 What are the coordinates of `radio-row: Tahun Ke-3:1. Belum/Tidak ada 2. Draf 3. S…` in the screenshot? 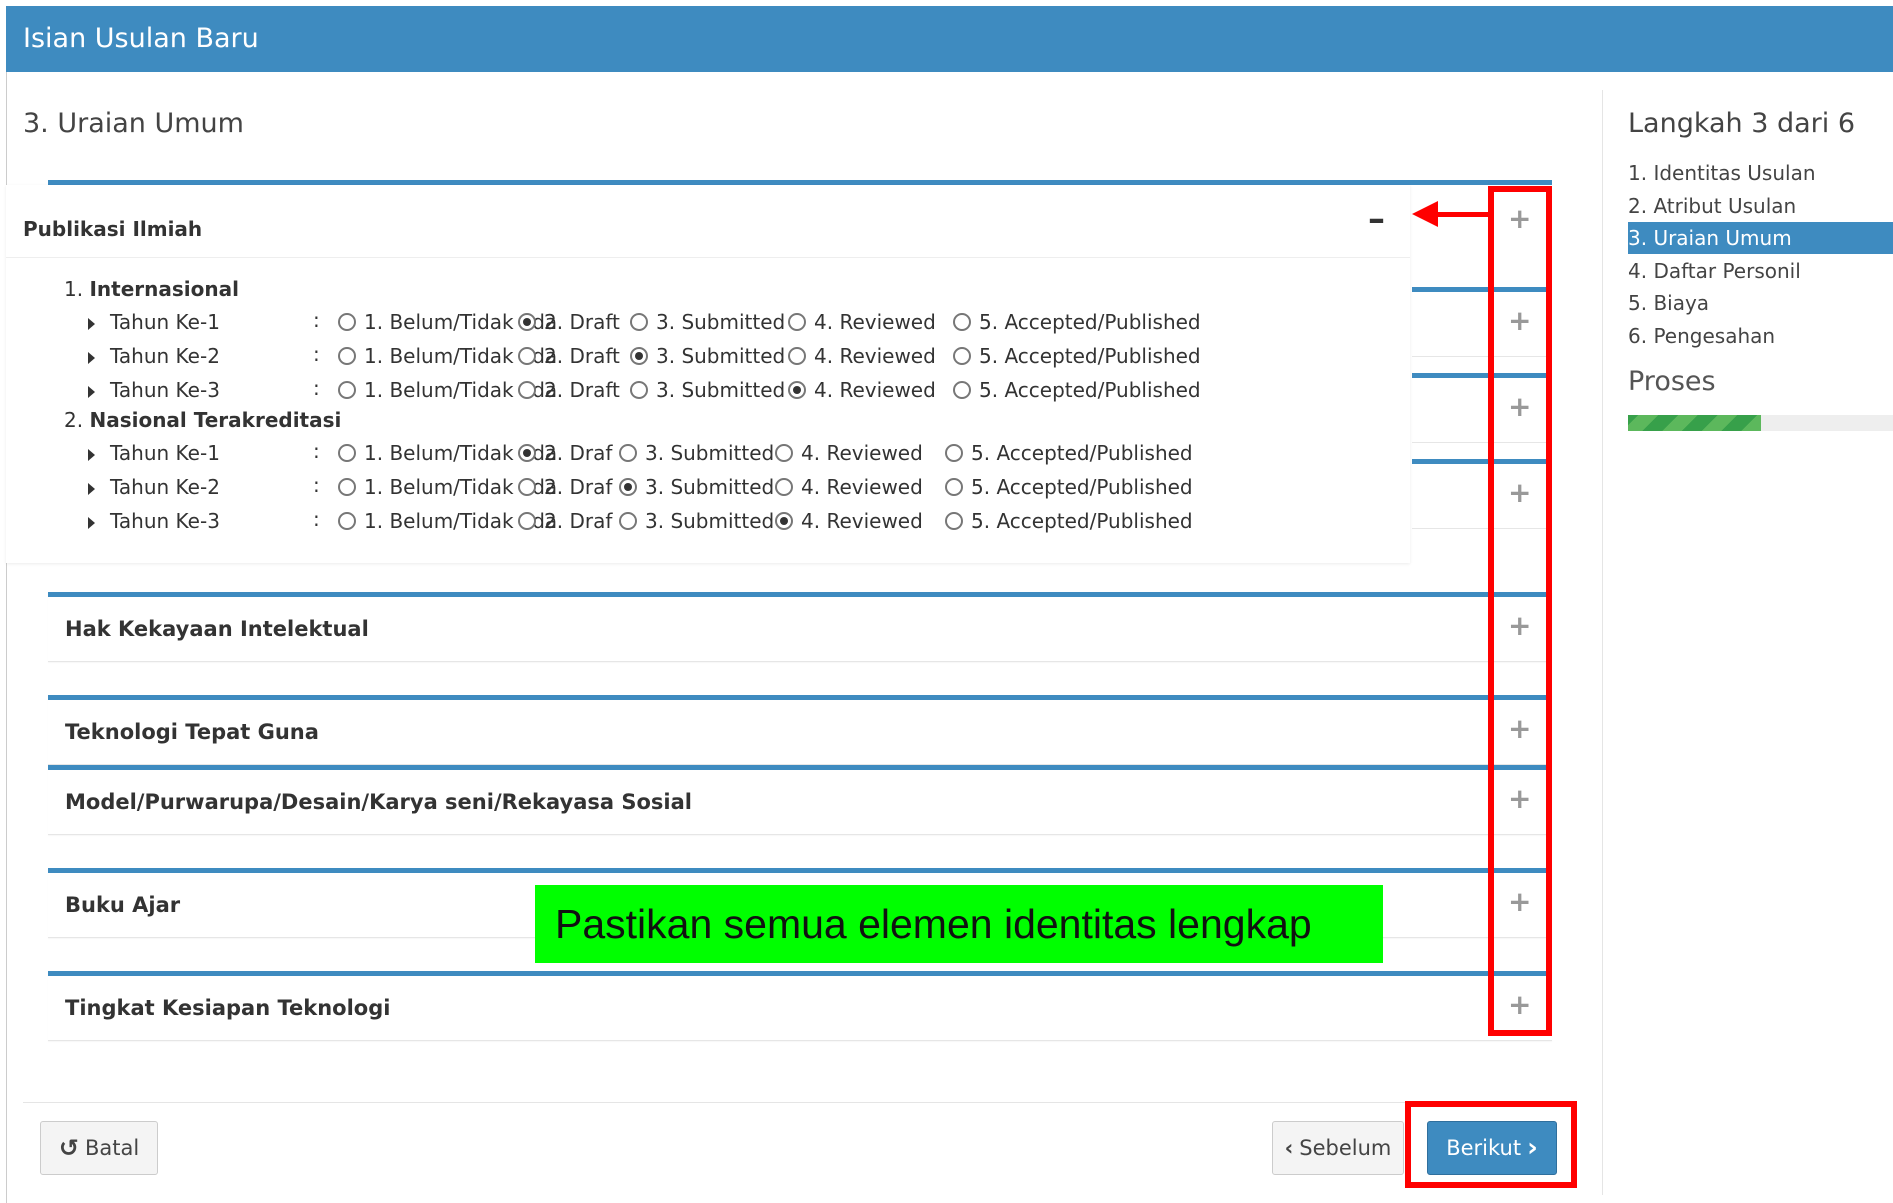 It's located at (640, 522).